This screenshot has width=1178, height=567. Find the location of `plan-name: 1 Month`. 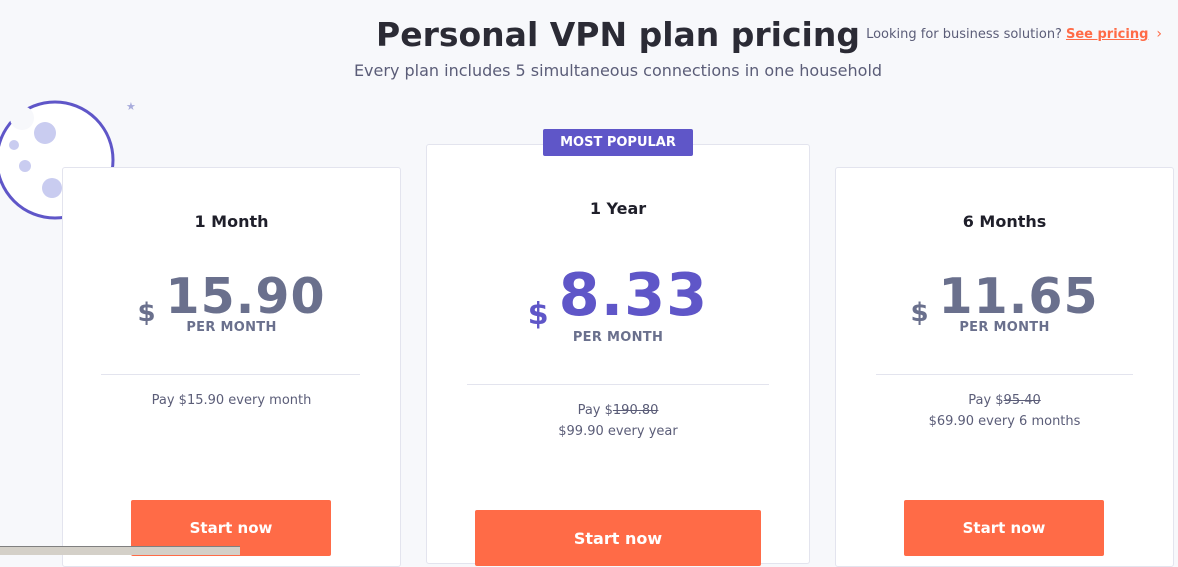

plan-name: 1 Month is located at coordinates (231, 221).